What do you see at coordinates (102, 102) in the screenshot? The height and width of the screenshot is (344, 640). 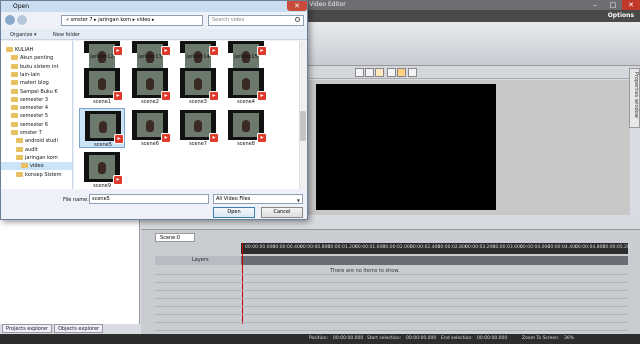 I see `file-name: scene1` at bounding box center [102, 102].